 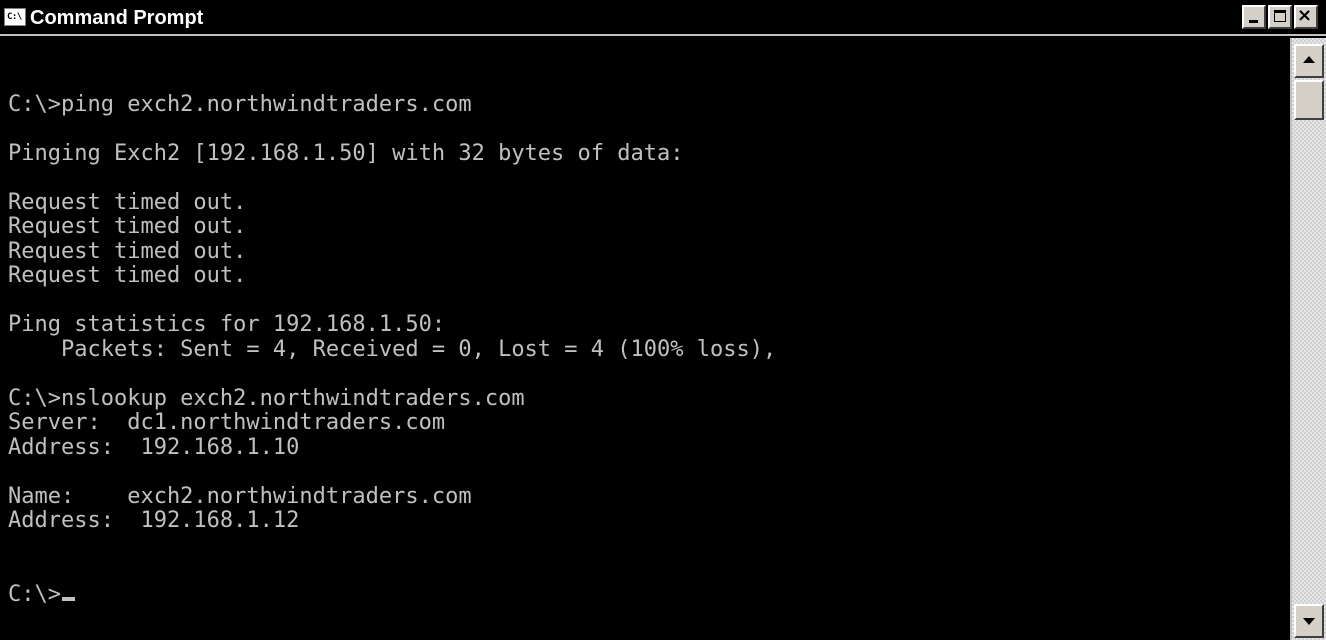 I want to click on console-line: C:\>, so click(x=647, y=595).